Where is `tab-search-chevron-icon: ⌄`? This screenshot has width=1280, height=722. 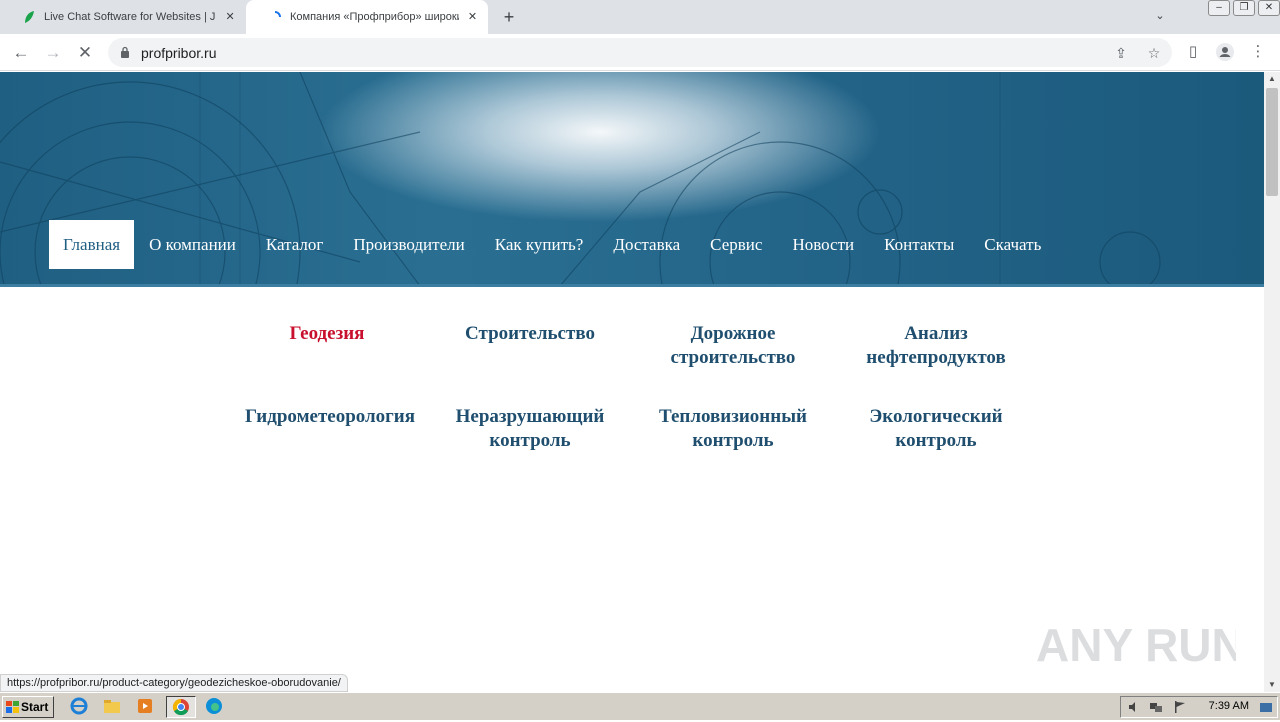 tab-search-chevron-icon: ⌄ is located at coordinates (1160, 17).